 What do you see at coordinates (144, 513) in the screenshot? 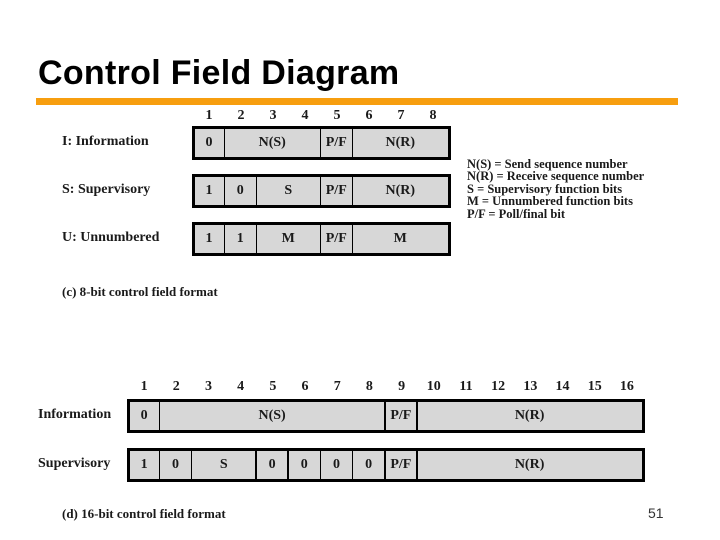
I see `sixteen-bit-caption: (d) 16-bit control field format` at bounding box center [144, 513].